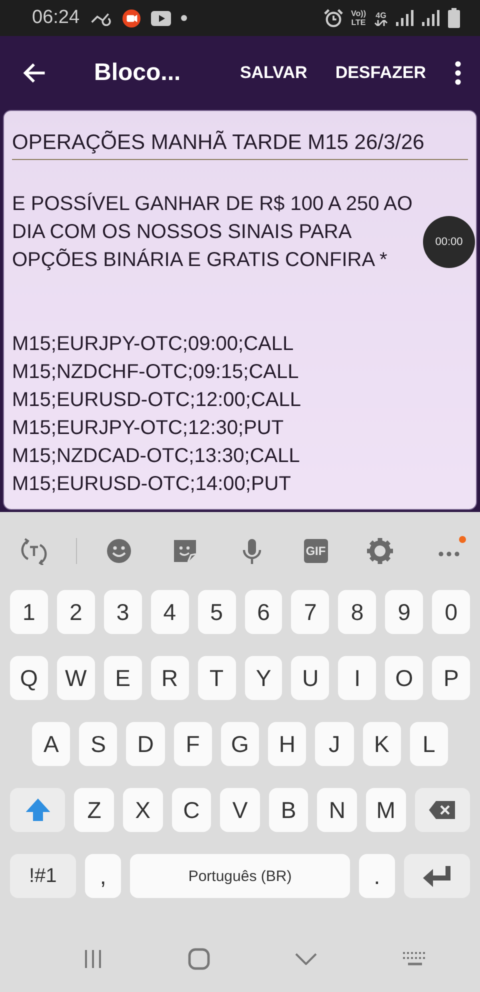  What do you see at coordinates (183, 18) in the screenshot?
I see `dot-icon` at bounding box center [183, 18].